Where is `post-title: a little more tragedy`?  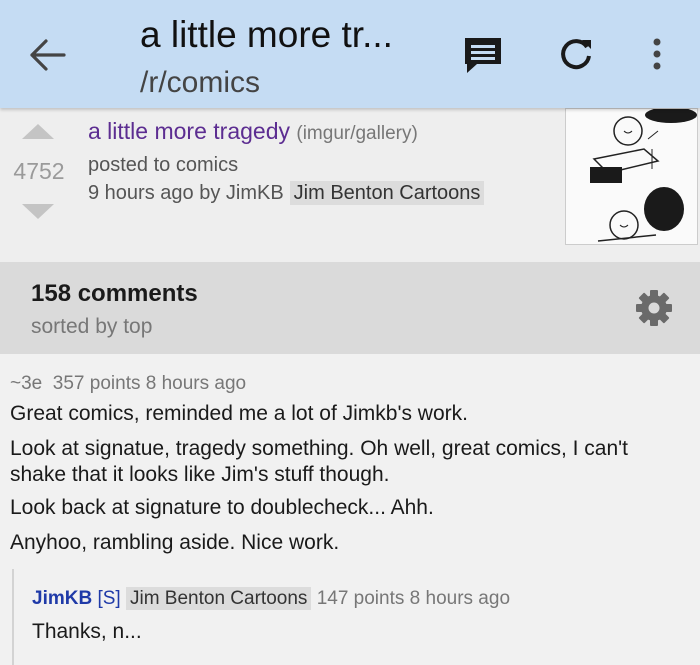
post-title: a little more tragedy is located at coordinates (189, 131).